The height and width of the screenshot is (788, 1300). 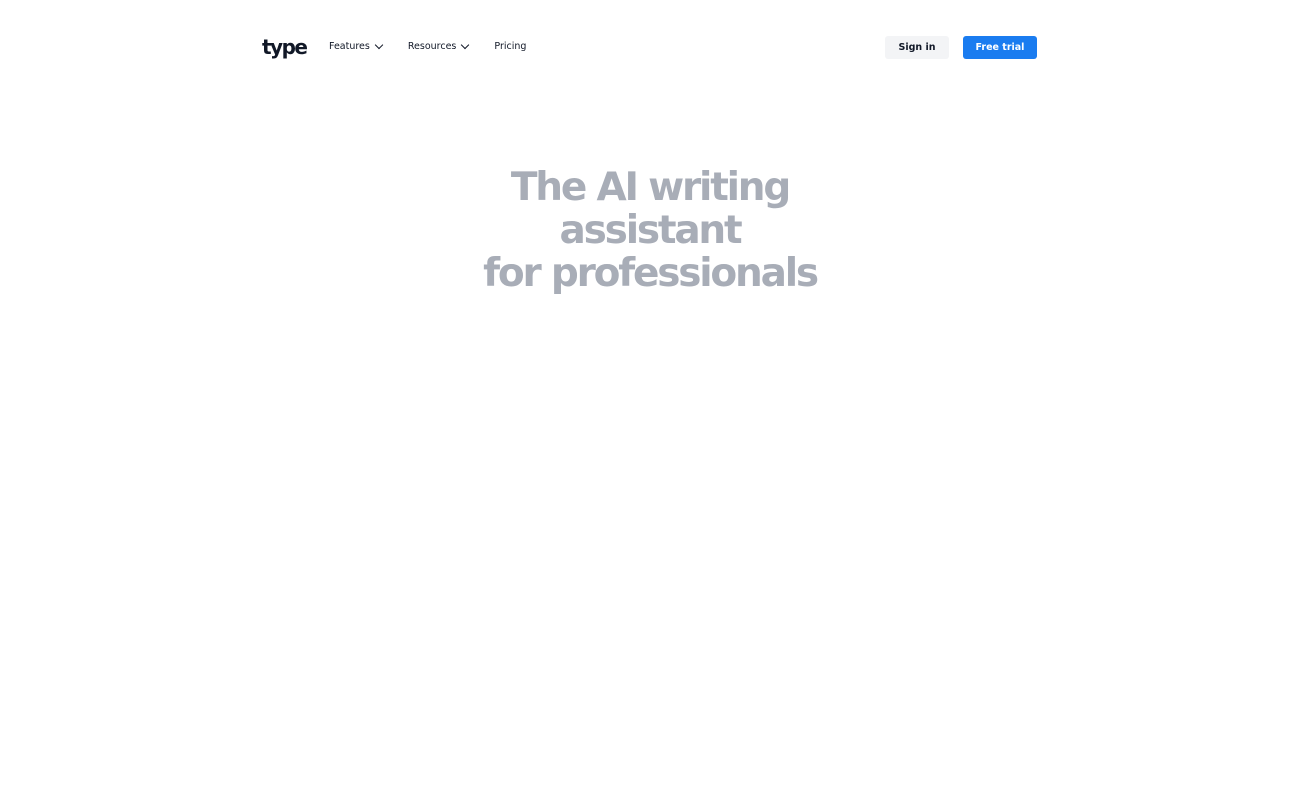 What do you see at coordinates (651, 273) in the screenshot?
I see `hero-headline-line2: for professionals` at bounding box center [651, 273].